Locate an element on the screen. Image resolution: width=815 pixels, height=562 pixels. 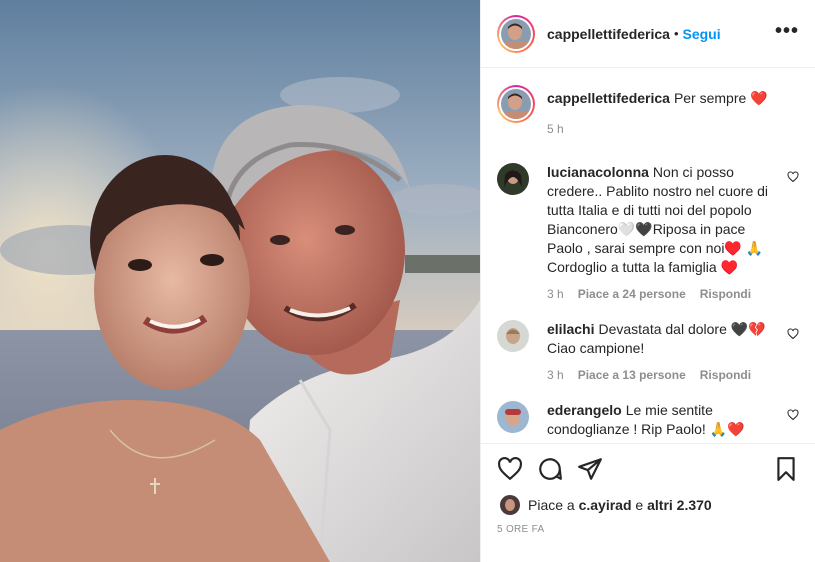
more-options-icon: ••• is located at coordinates (787, 31).